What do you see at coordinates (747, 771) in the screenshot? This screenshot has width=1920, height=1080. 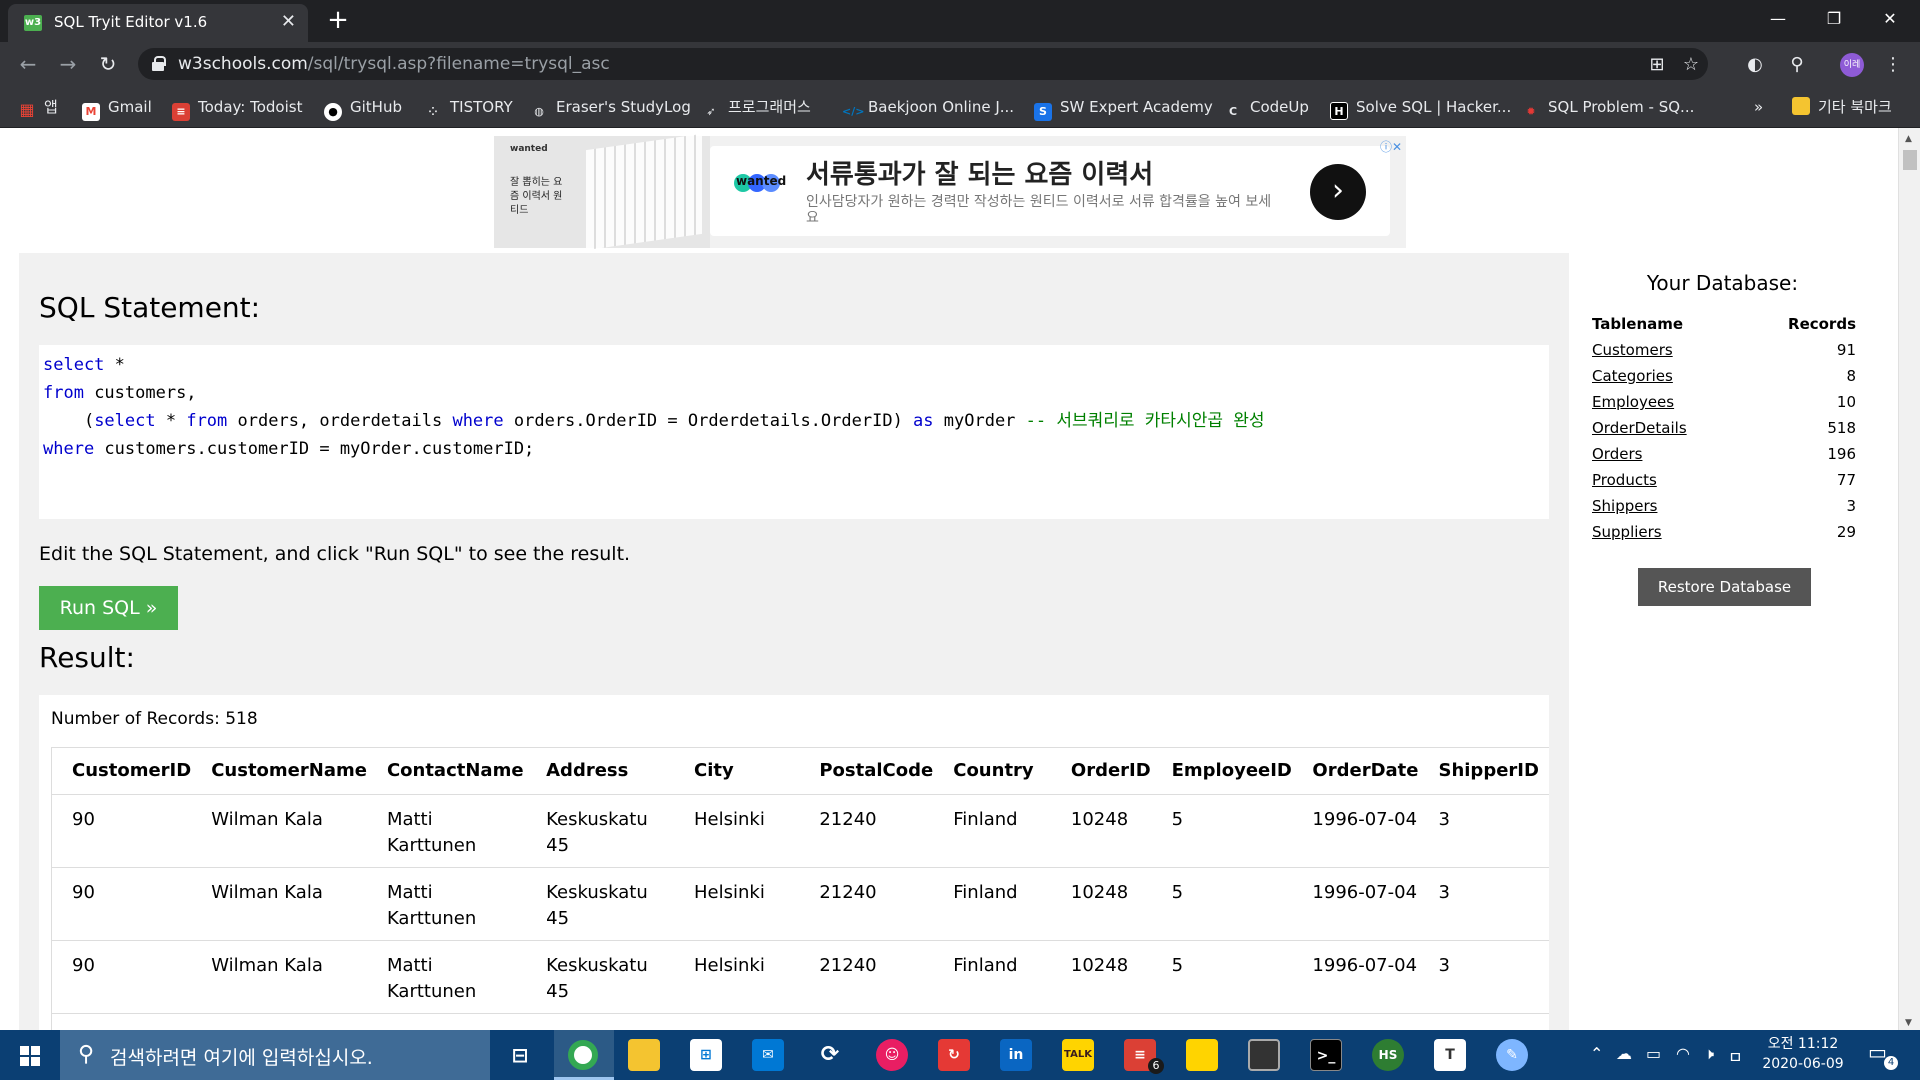 I see `column-header: City` at bounding box center [747, 771].